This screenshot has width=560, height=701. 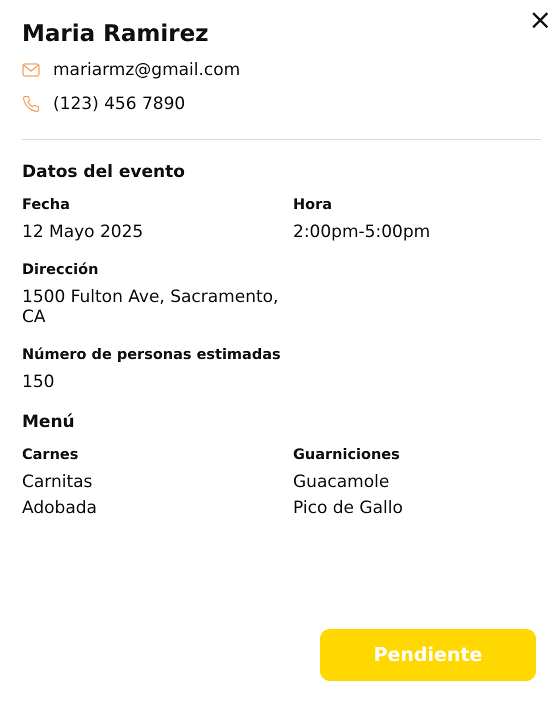 What do you see at coordinates (146, 70) in the screenshot?
I see `email-text: mariarmz@gmail.com` at bounding box center [146, 70].